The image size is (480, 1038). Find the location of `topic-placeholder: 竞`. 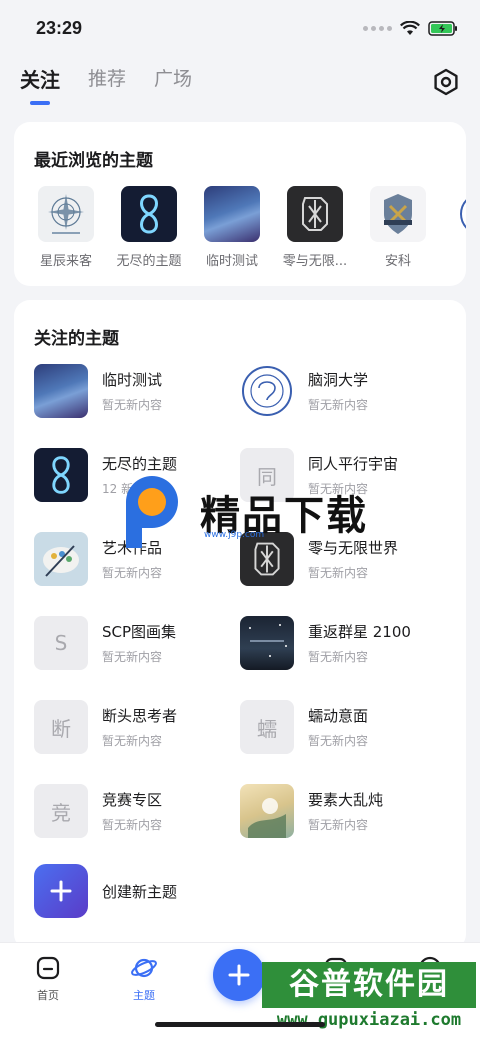

topic-placeholder: 竞 is located at coordinates (61, 811).